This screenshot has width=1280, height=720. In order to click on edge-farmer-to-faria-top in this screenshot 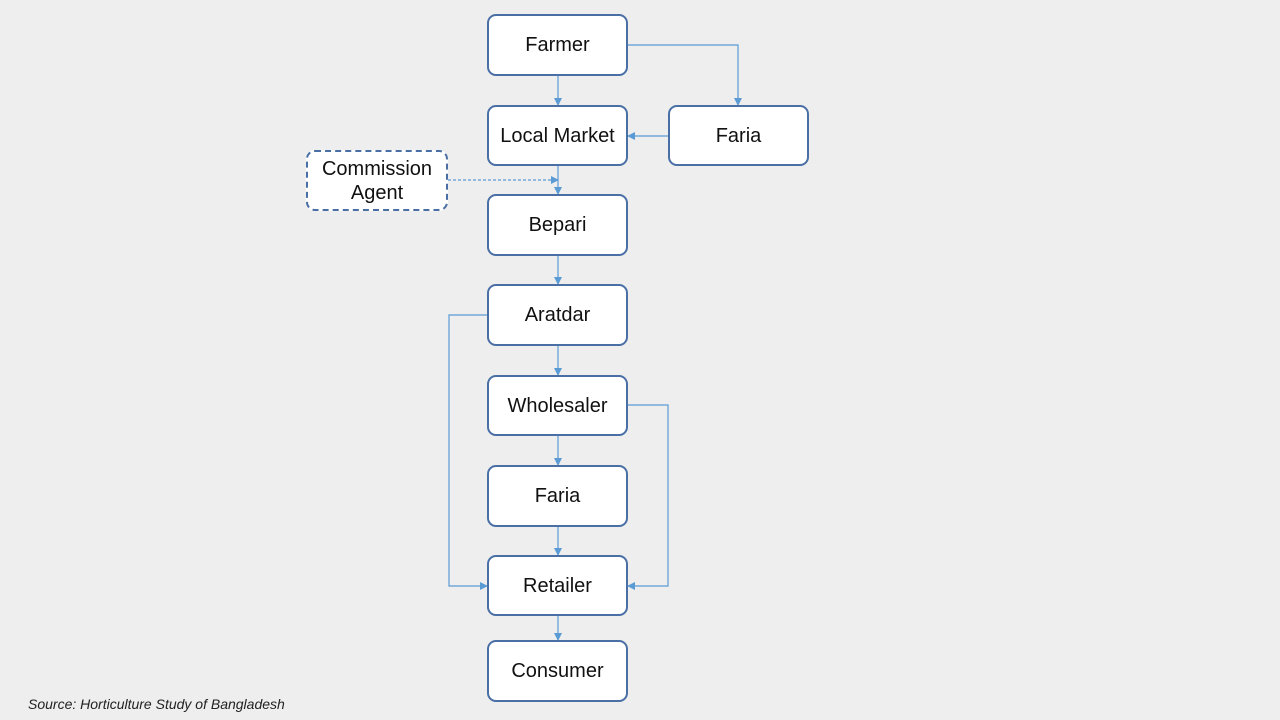, I will do `click(685, 75)`.